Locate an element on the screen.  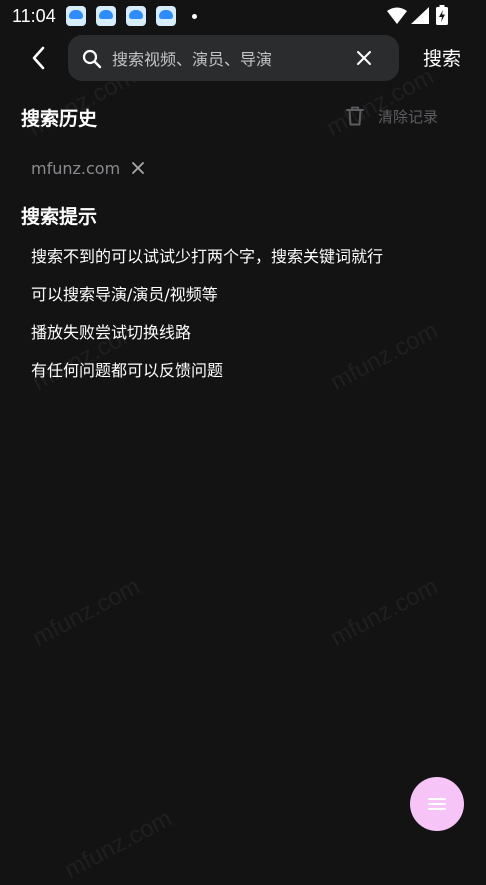
cellular-signal-icon is located at coordinates (420, 15).